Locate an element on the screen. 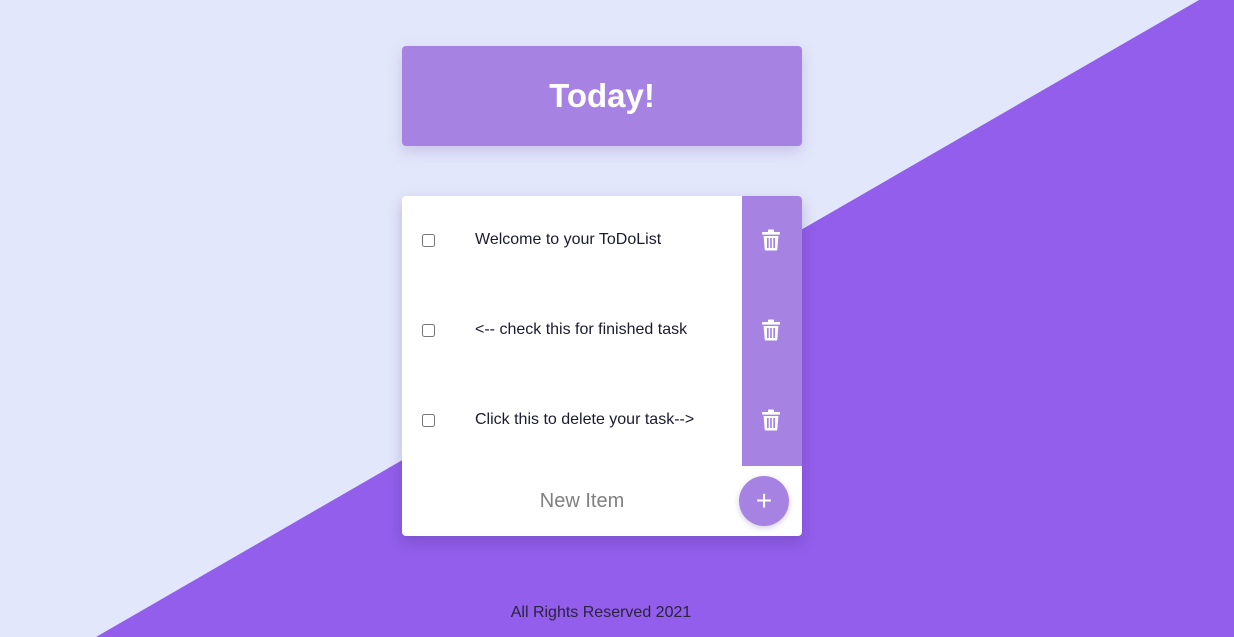  list-item: Click this to delete your task--> is located at coordinates (602, 421).